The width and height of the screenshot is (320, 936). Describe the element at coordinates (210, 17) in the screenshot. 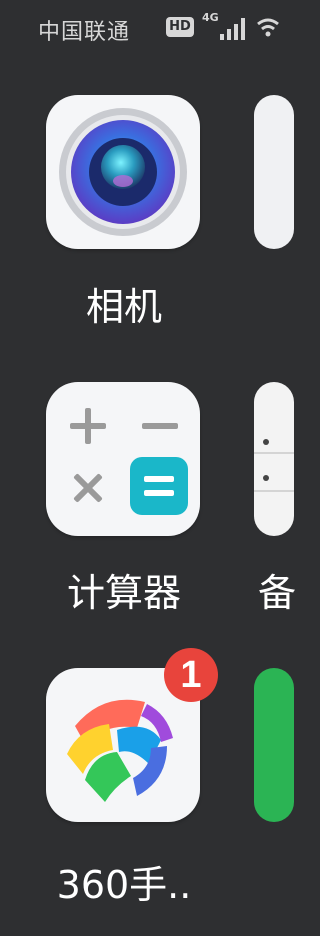

I see `network-type: 4G` at that location.